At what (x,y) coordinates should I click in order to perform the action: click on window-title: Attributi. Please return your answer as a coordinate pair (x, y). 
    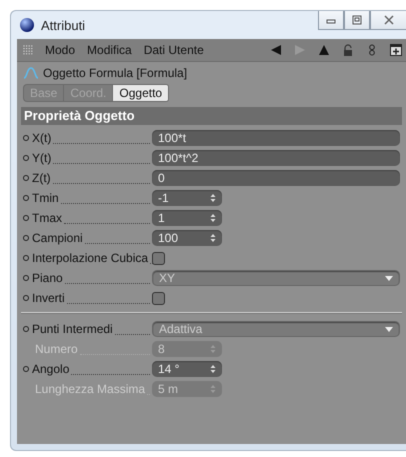
    Looking at the image, I should click on (63, 25).